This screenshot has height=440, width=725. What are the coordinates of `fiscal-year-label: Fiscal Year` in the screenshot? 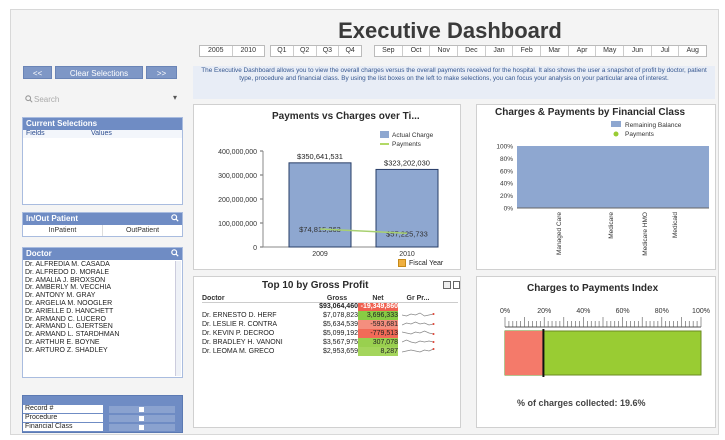 It's located at (420, 263).